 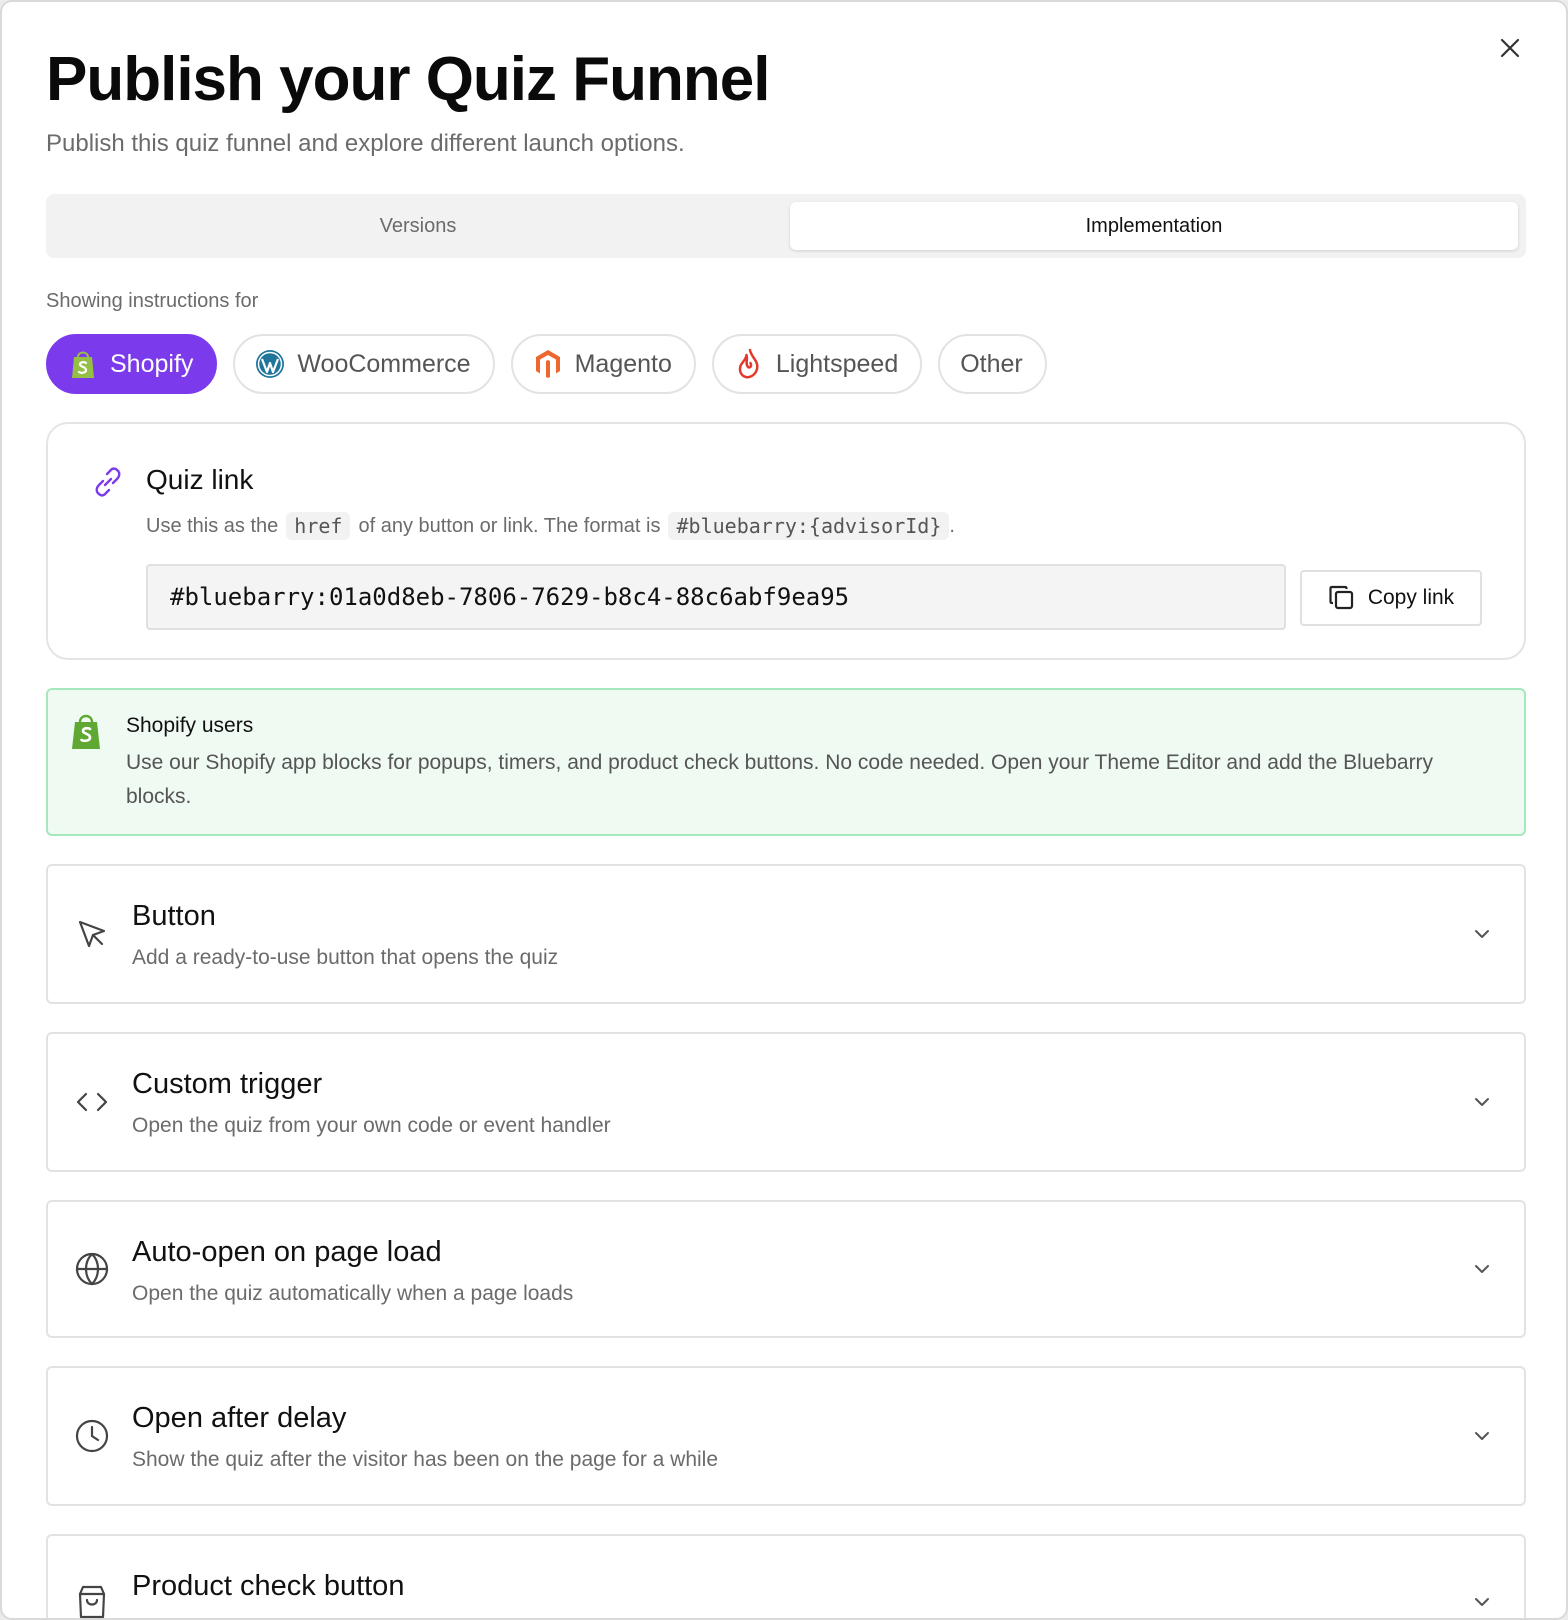 I want to click on wordpress-icon, so click(x=270, y=364).